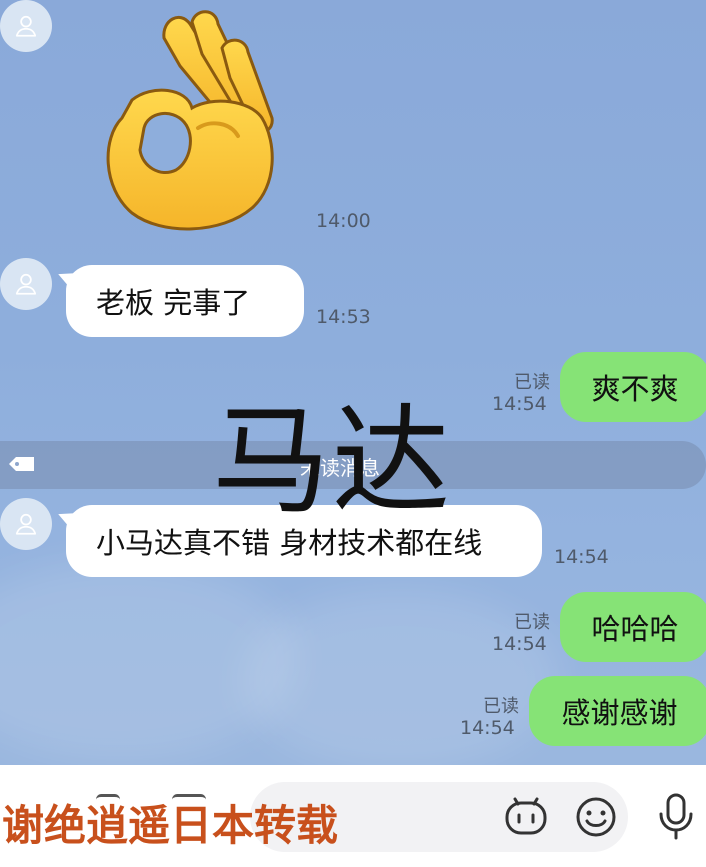  I want to click on outgoing-message-bubble: 哈哈哈, so click(633, 627).